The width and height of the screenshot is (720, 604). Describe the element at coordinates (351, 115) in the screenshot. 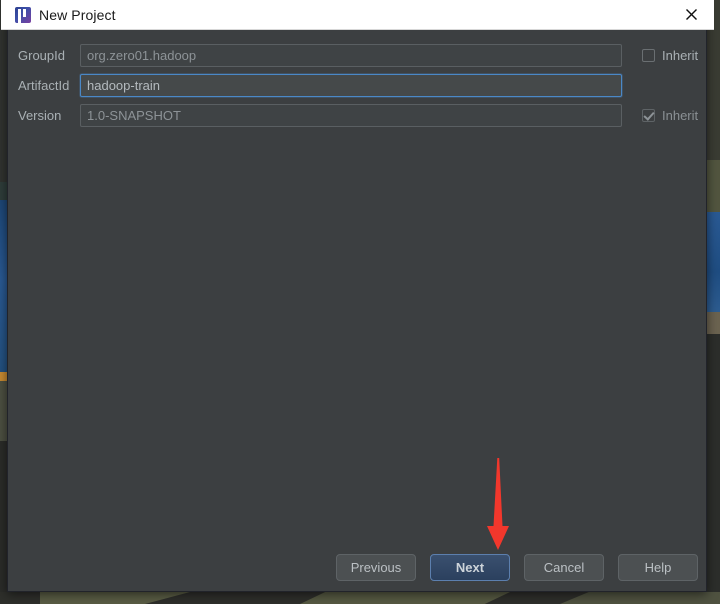

I see `version-input` at that location.